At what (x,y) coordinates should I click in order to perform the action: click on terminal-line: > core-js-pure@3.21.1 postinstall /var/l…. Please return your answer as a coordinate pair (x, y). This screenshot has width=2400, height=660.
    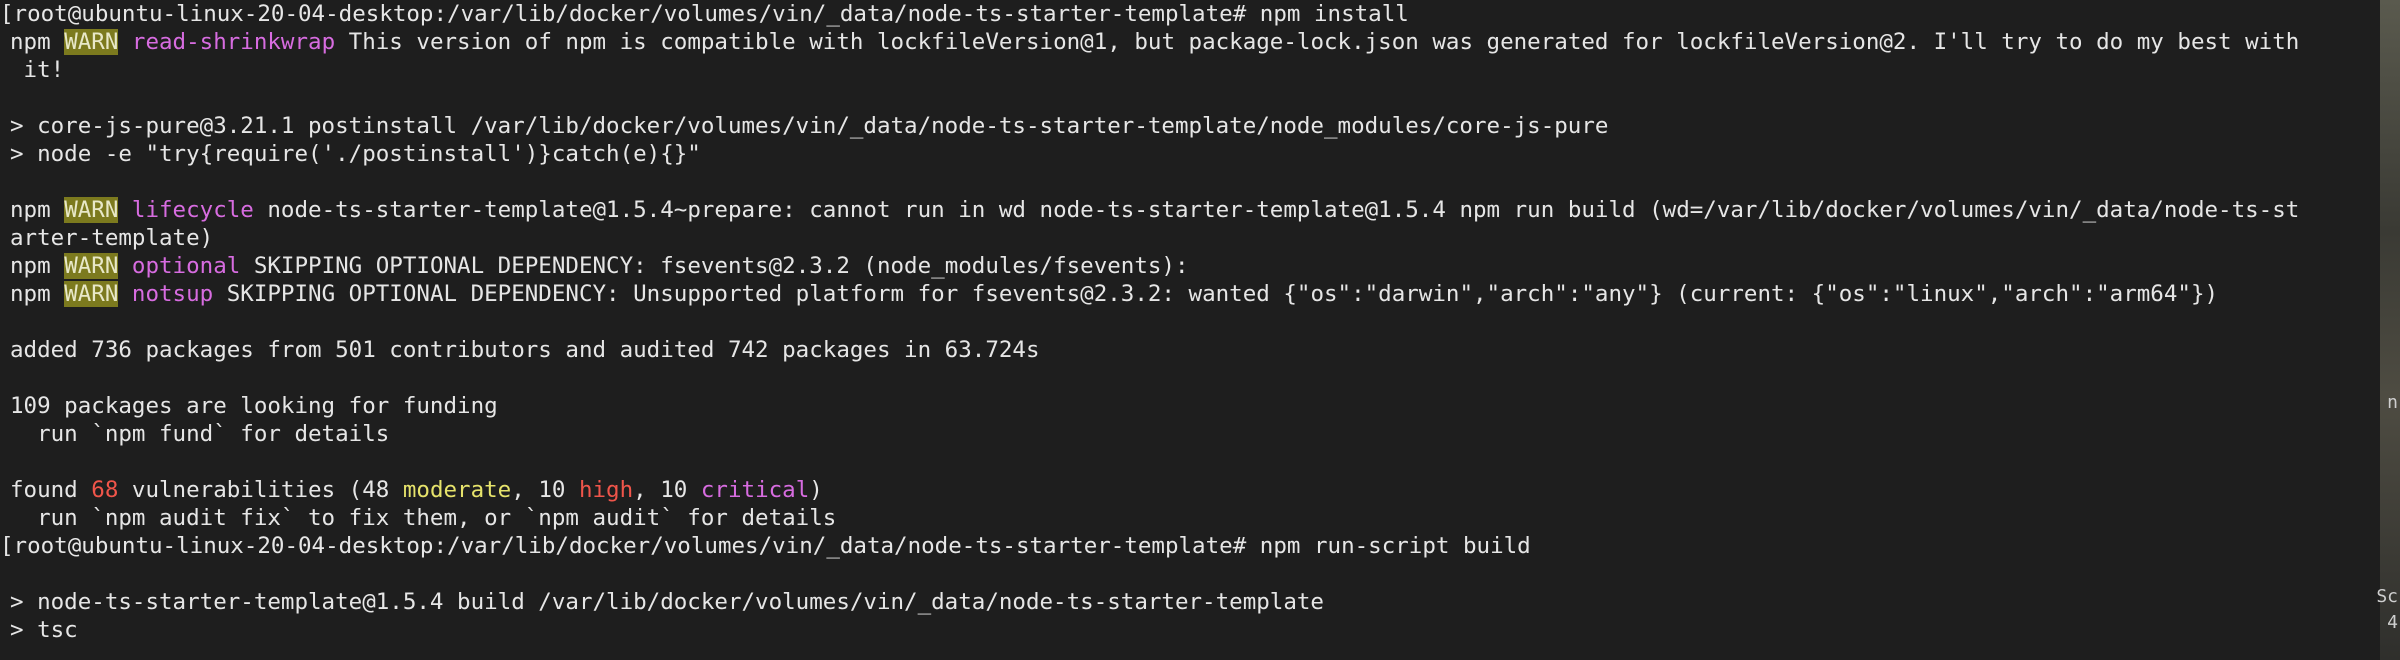
    Looking at the image, I should click on (809, 126).